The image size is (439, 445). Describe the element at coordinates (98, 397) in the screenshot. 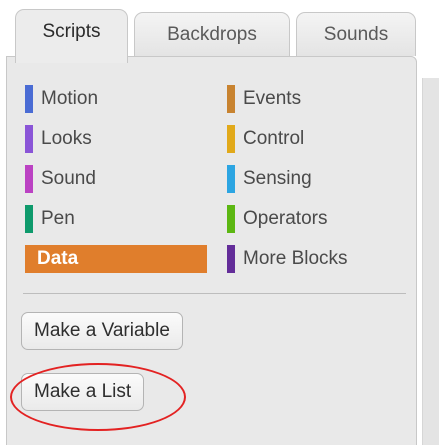

I see `highlight-circle` at that location.